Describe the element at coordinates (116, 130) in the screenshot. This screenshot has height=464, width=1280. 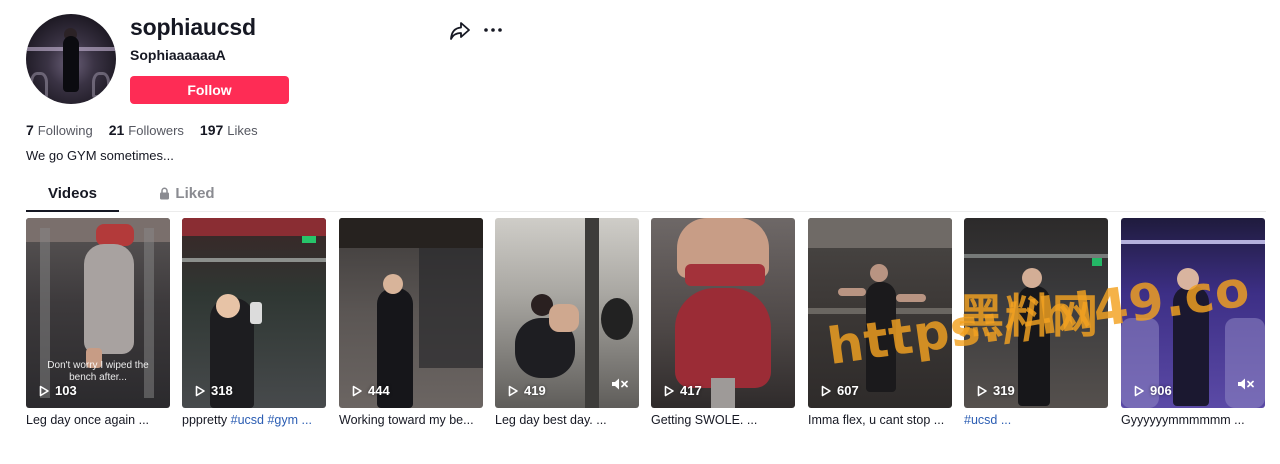
I see `followers-count: 21` at that location.